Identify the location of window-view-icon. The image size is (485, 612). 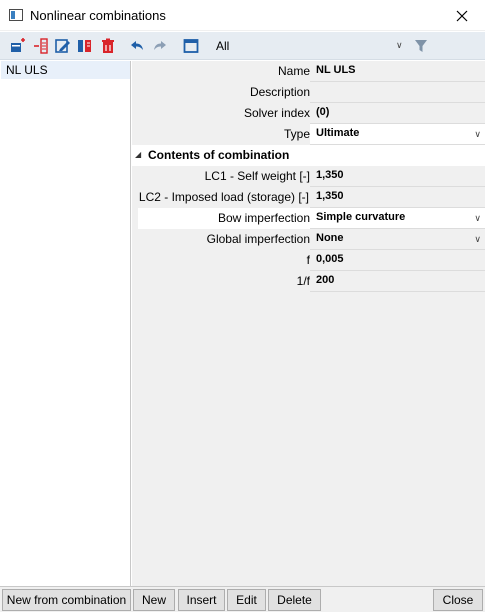
(191, 46).